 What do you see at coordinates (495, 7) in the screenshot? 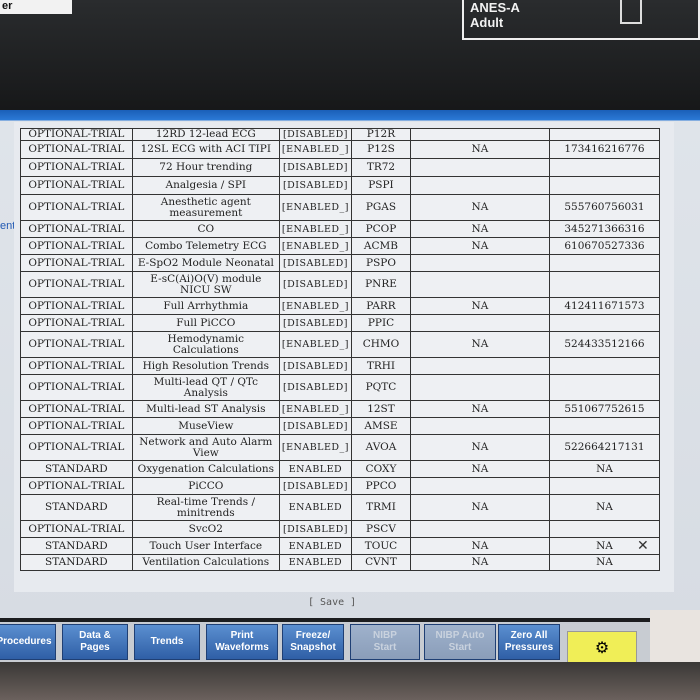
I see `profile-label: ANES-A` at bounding box center [495, 7].